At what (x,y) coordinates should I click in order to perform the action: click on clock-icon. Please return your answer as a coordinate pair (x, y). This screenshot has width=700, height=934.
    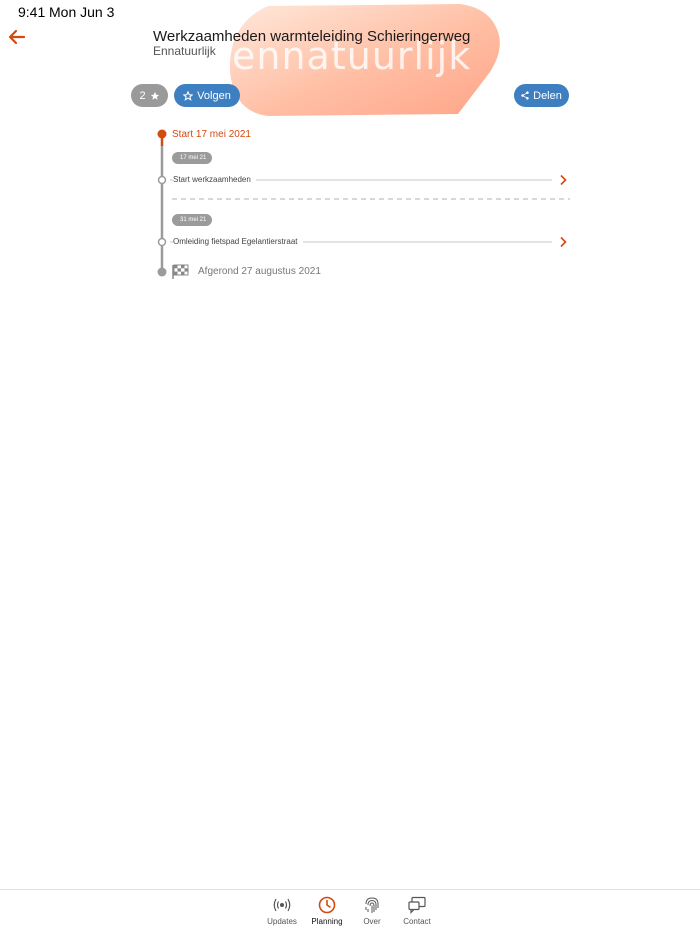
    Looking at the image, I should click on (327, 905).